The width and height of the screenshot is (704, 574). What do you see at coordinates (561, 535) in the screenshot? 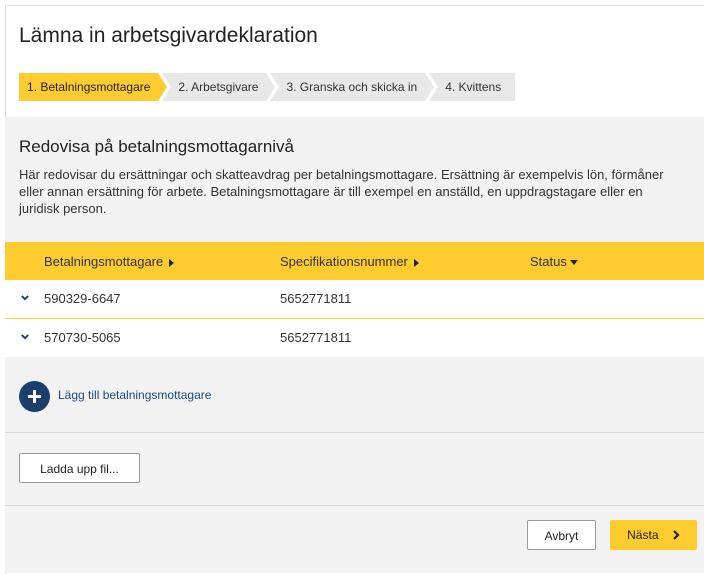
I see `cancel-button: Avbryt` at bounding box center [561, 535].